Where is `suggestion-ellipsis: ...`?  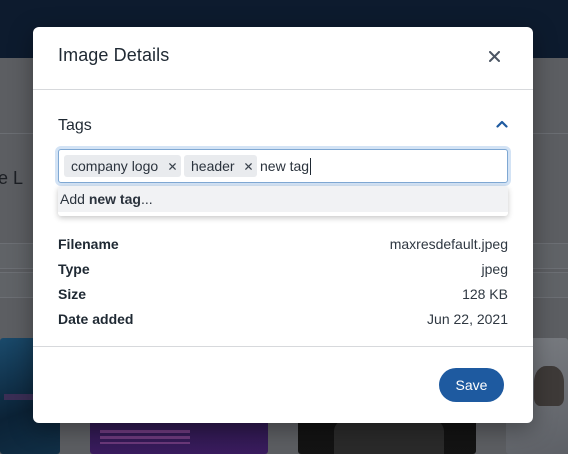 suggestion-ellipsis: ... is located at coordinates (146, 199).